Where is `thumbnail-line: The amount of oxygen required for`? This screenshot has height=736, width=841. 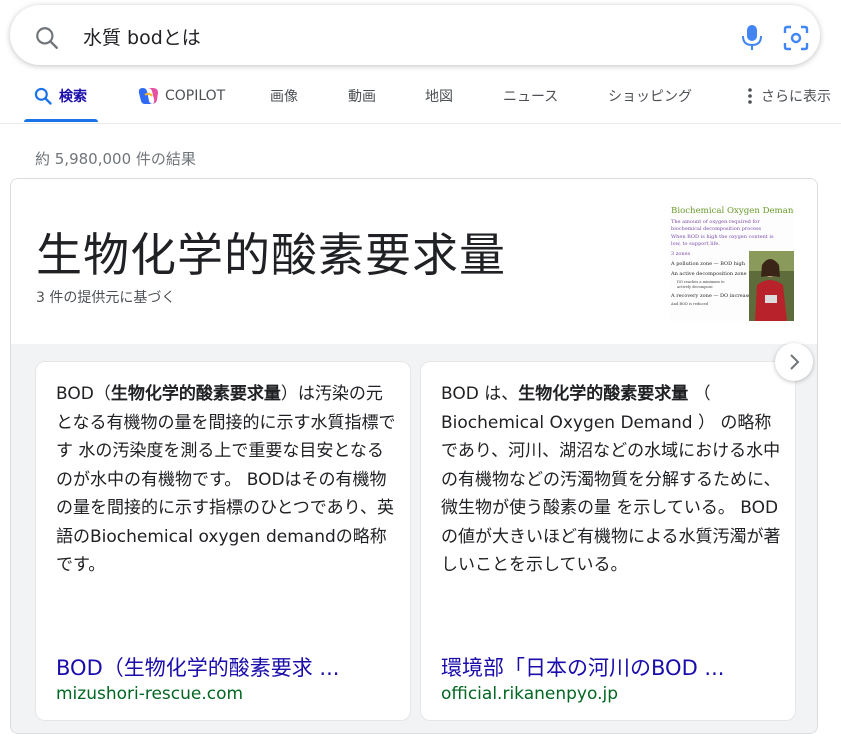 thumbnail-line: The amount of oxygen required for is located at coordinates (715, 222).